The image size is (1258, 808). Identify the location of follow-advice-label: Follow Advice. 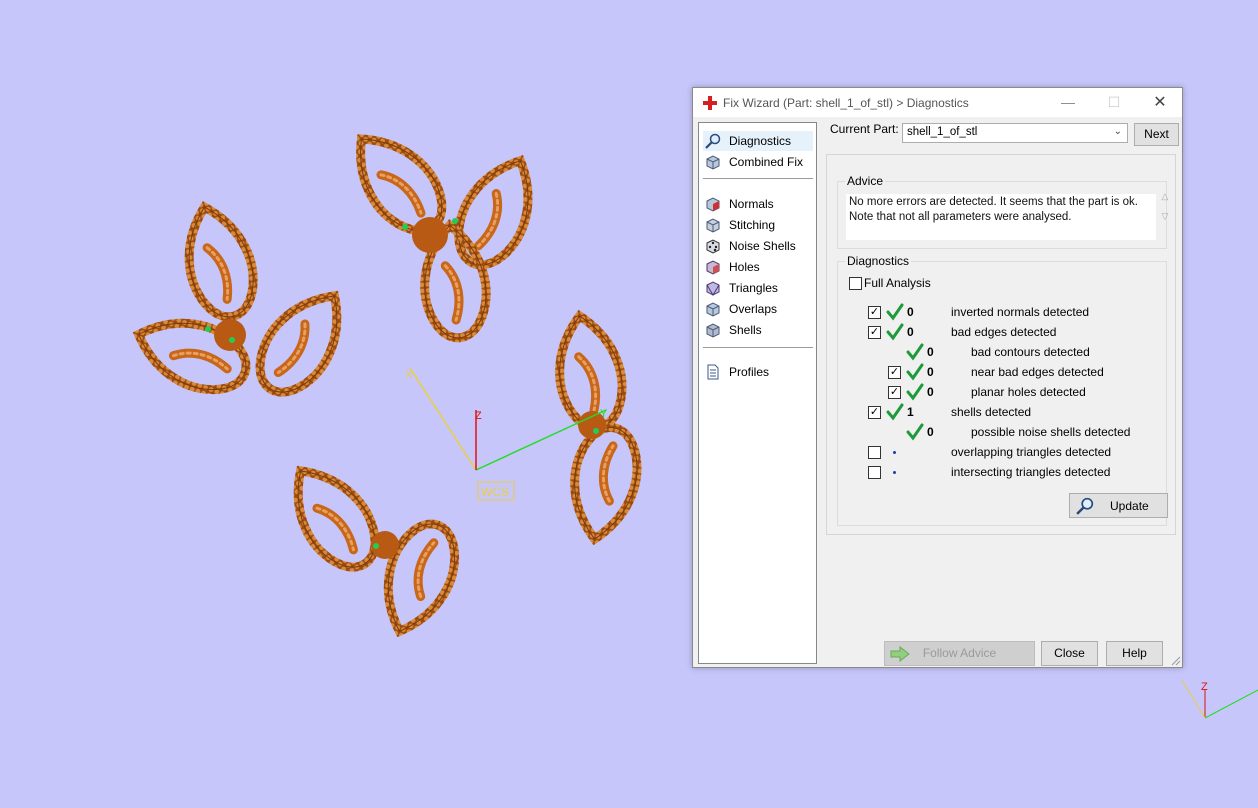
(959, 653).